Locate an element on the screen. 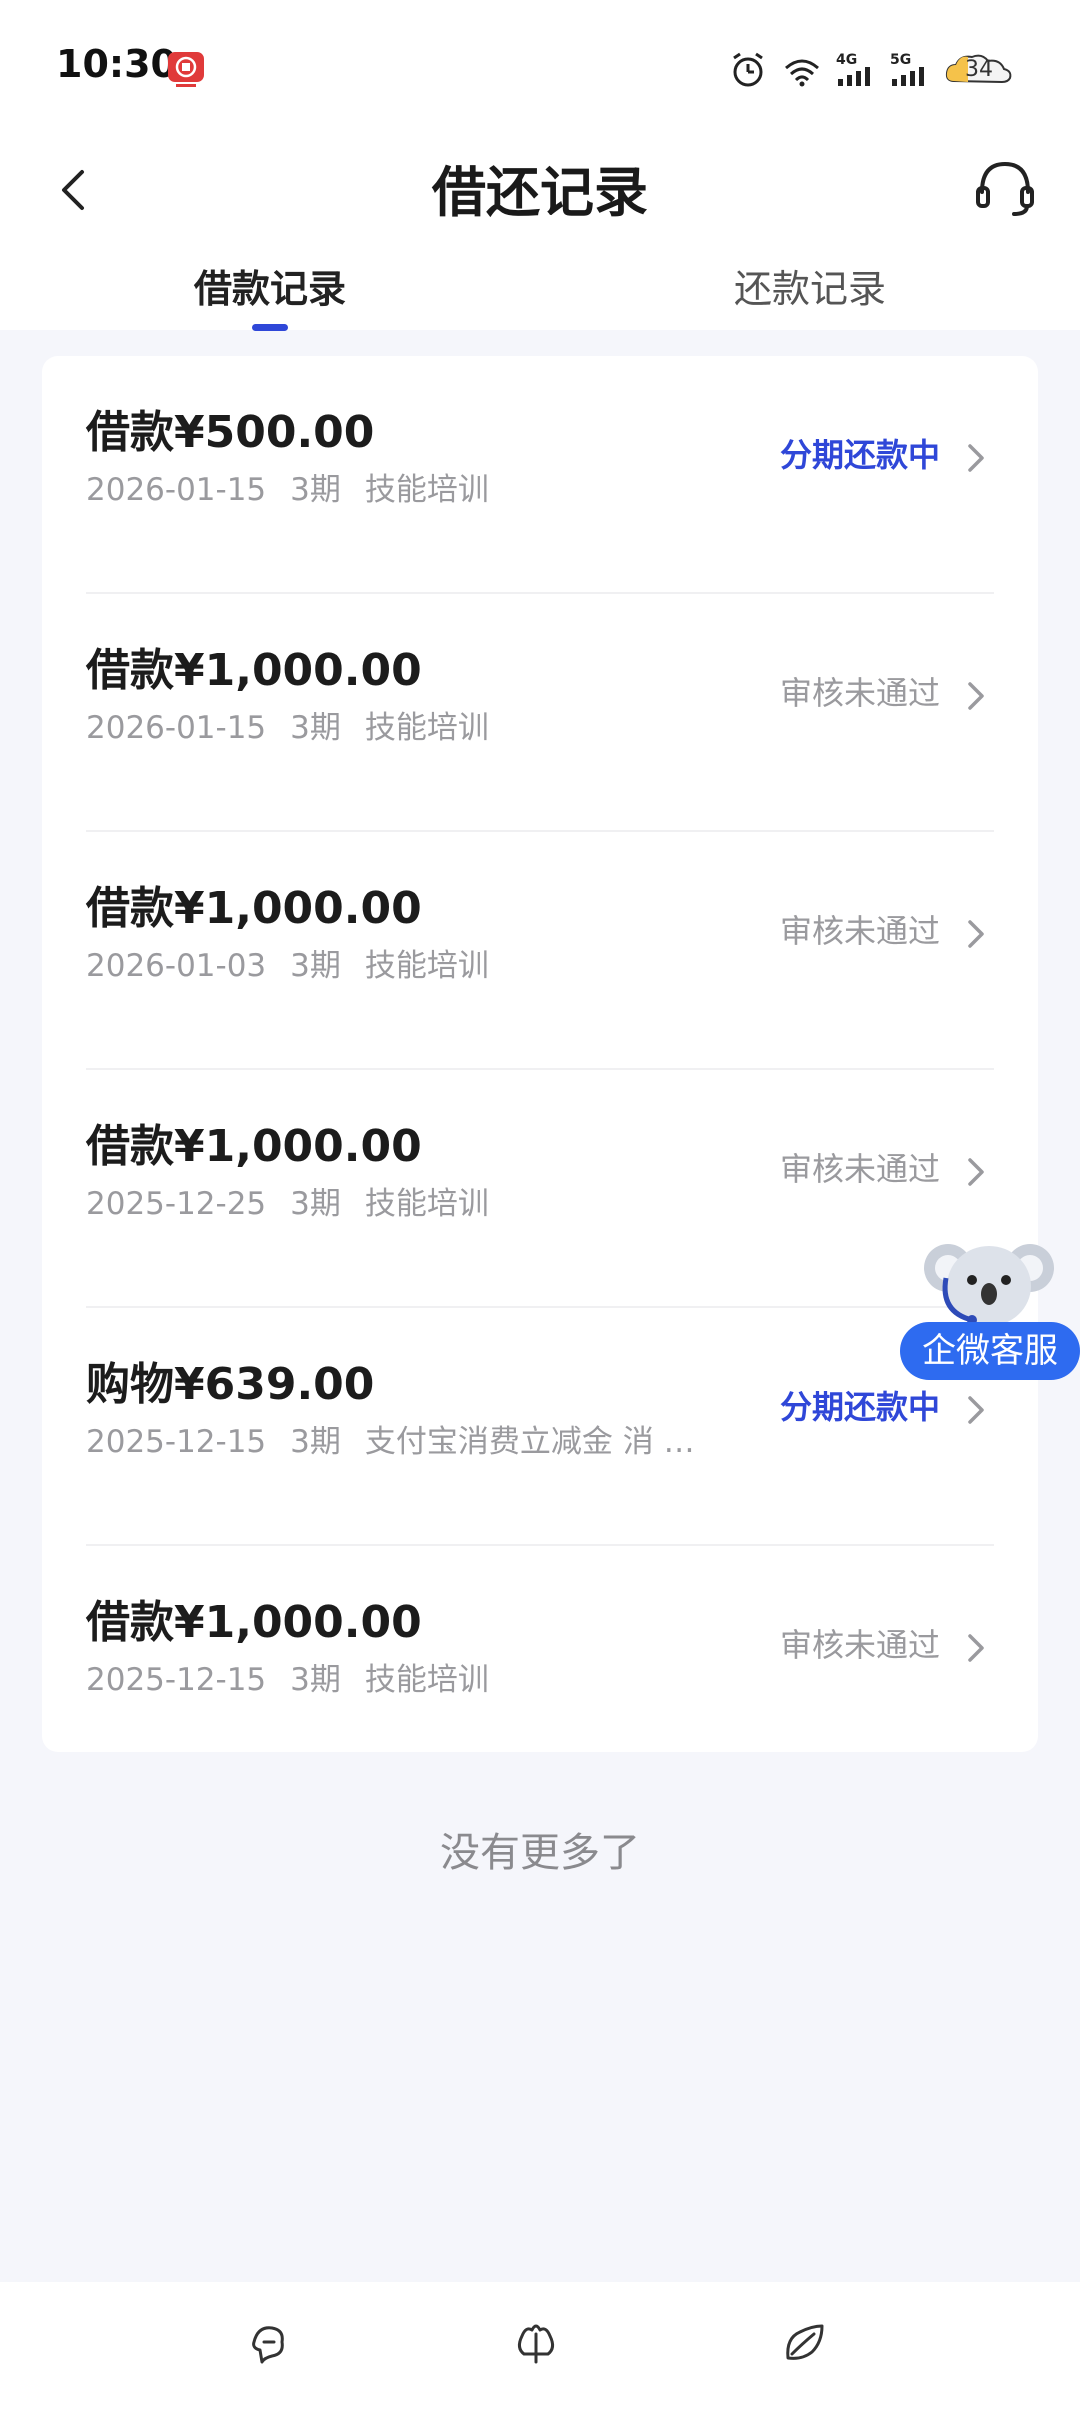 The height and width of the screenshot is (2412, 1080). nav-back-icon is located at coordinates (268, 2342).